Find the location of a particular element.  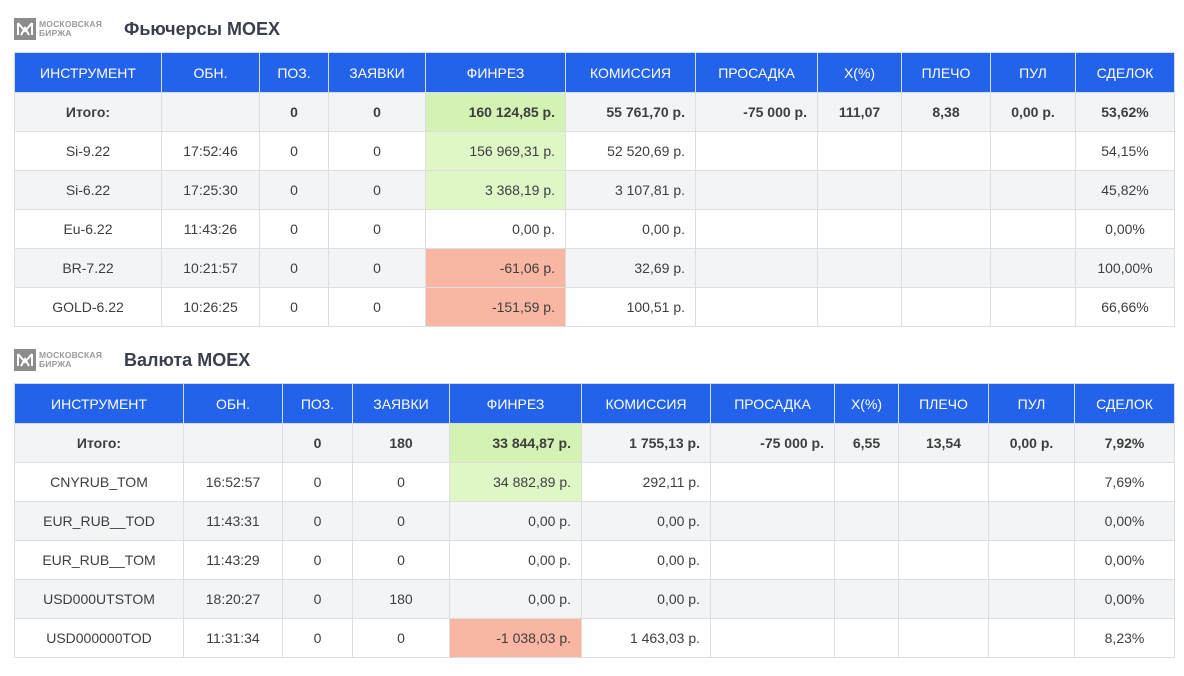

cell-commission: 0,00 р. is located at coordinates (646, 521).